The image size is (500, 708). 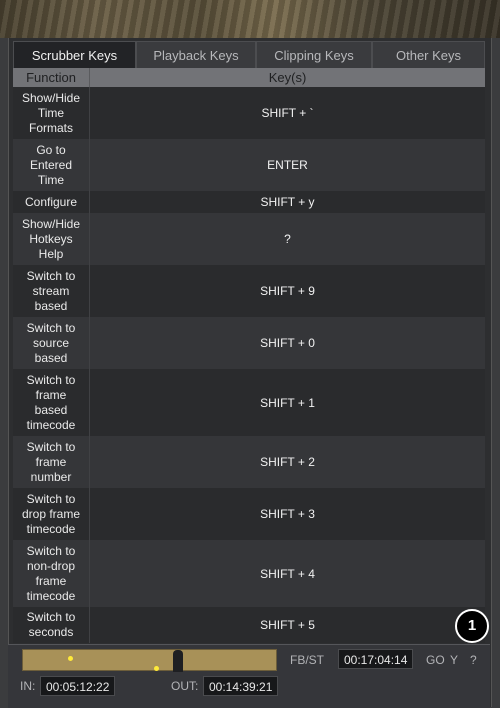 I want to click on go-button: GO, so click(x=435, y=660).